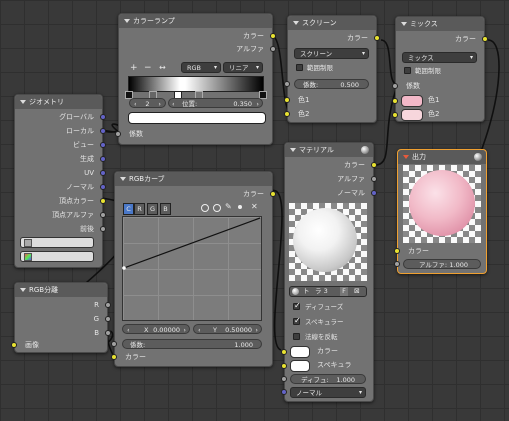 The width and height of the screenshot is (509, 421). Describe the element at coordinates (165, 209) in the screenshot. I see `channel-b-button: B` at that location.